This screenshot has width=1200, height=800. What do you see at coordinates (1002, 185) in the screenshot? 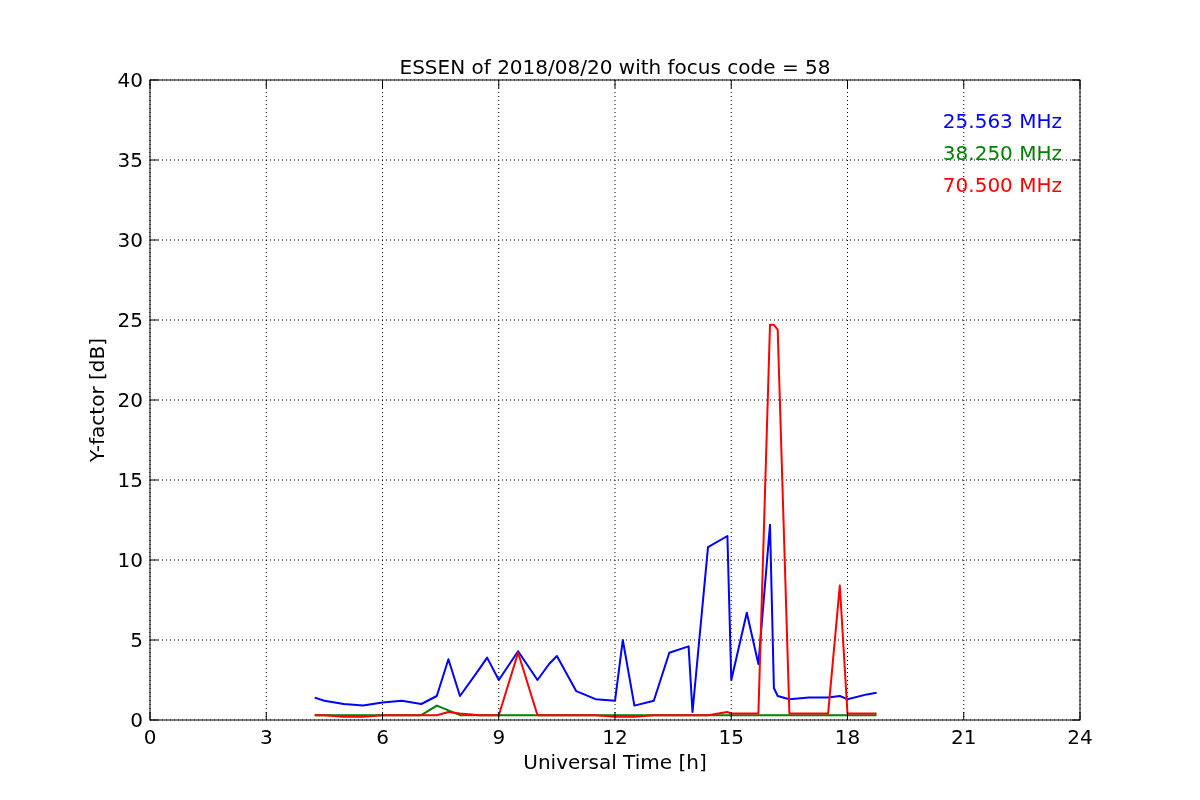
I see `legend-label: 70.500 MHz` at bounding box center [1002, 185].